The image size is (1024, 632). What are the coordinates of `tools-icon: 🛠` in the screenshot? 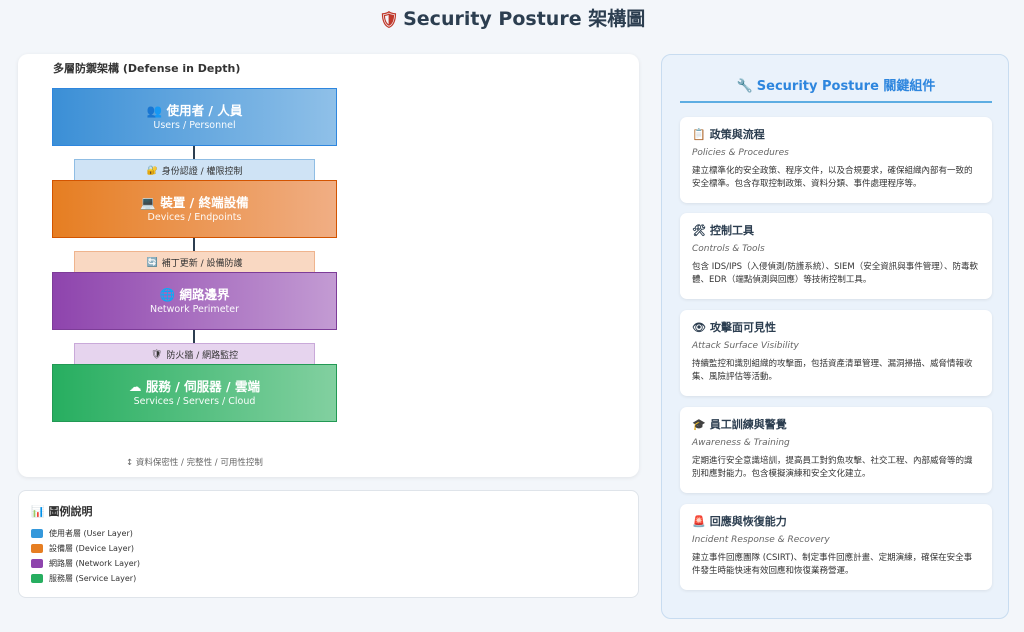 It's located at (699, 230).